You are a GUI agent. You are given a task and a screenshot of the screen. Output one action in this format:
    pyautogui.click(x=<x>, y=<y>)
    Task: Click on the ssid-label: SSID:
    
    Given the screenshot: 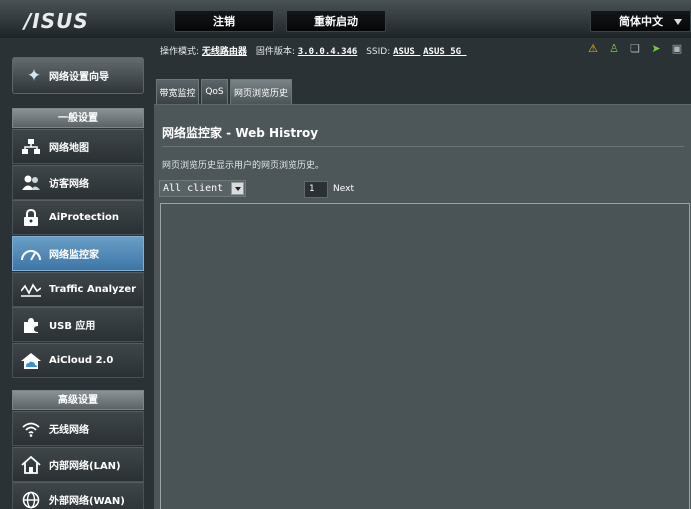 What is the action you would take?
    pyautogui.click(x=378, y=52)
    